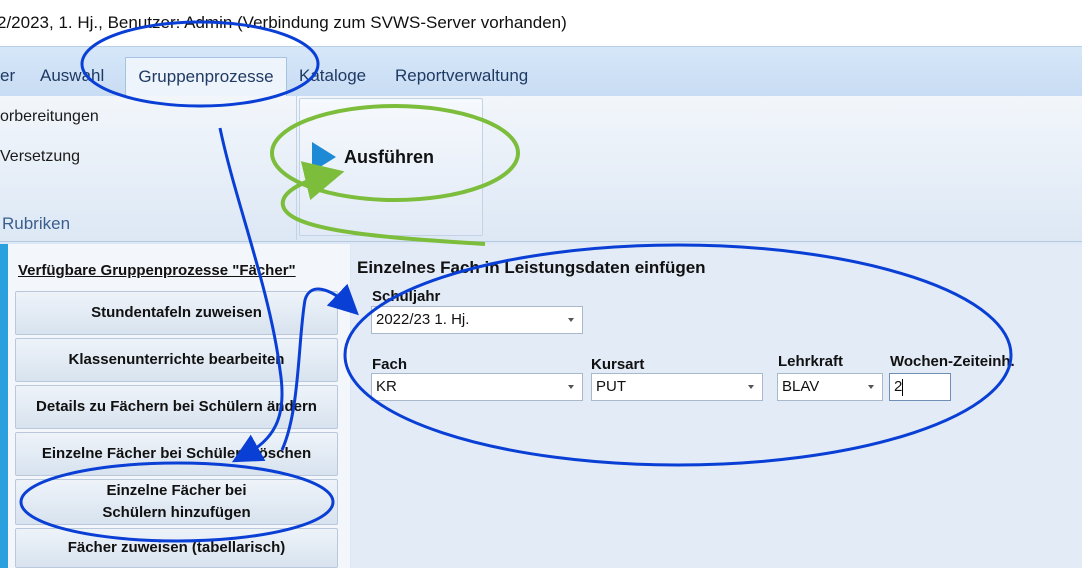 The height and width of the screenshot is (568, 1082). What do you see at coordinates (176, 502) in the screenshot?
I see `process-button-faecher-hinzufuegen: Einzelne Fächer bei Schülern hinzufügen` at bounding box center [176, 502].